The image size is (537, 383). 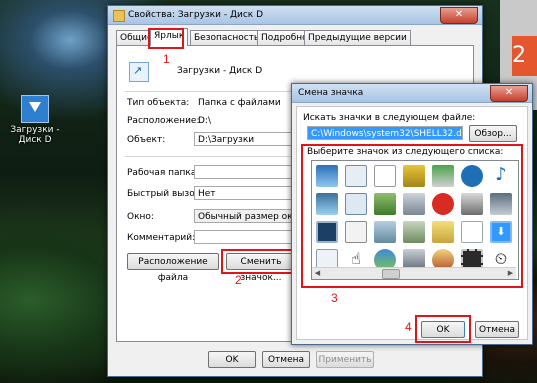 I want to click on object-label: Объект:, so click(x=146, y=140).